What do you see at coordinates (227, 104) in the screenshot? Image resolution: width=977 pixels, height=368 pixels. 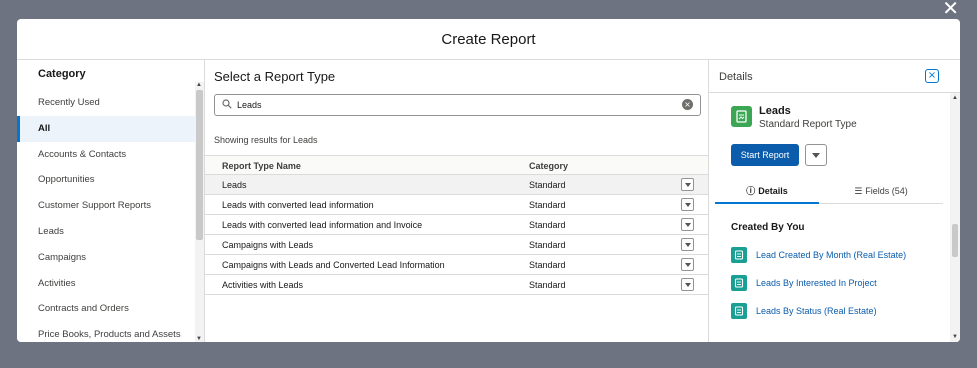 I see `search-icon` at bounding box center [227, 104].